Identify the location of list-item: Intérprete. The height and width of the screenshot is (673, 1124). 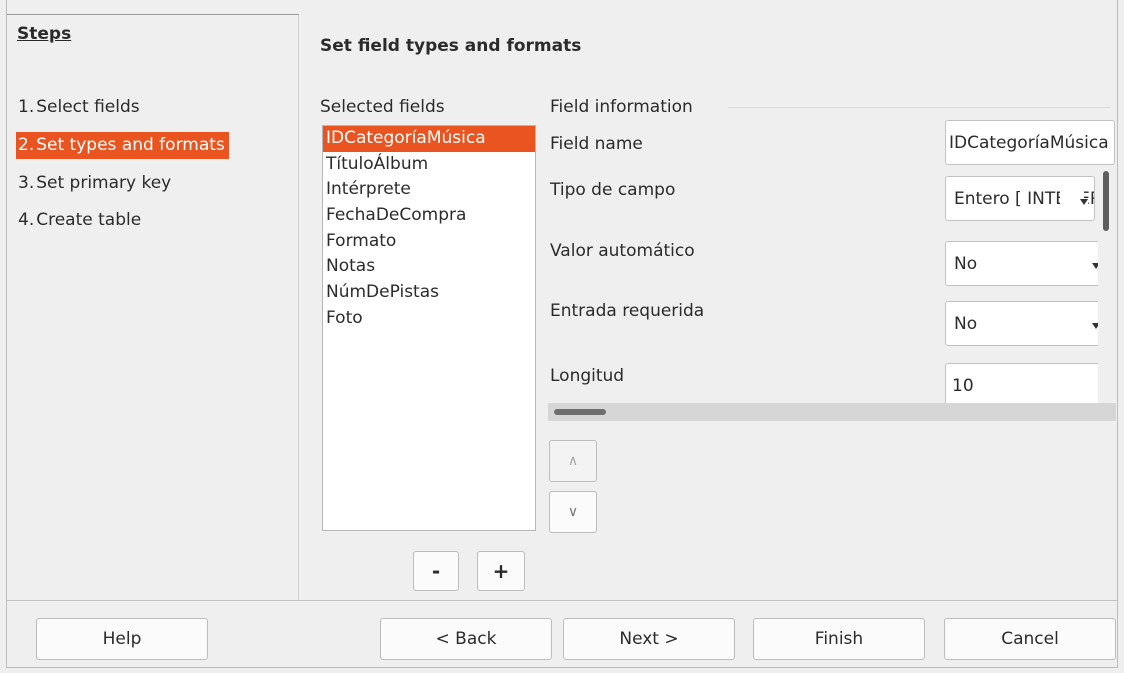
(429, 190).